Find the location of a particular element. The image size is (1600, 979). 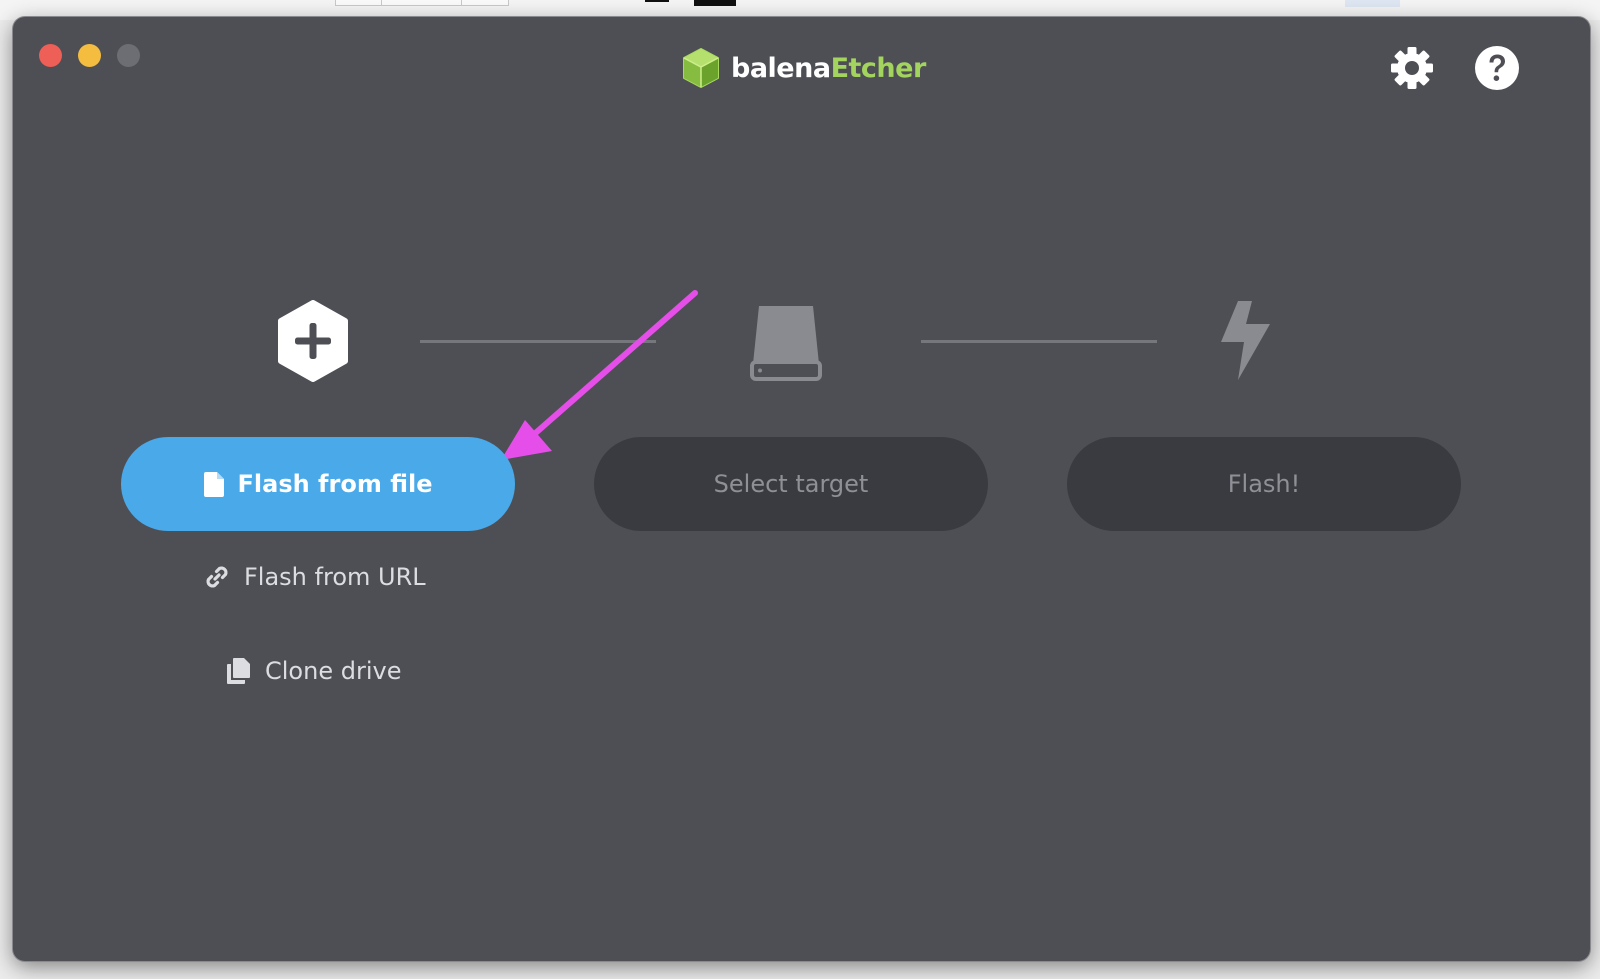

question-icon is located at coordinates (1497, 68).